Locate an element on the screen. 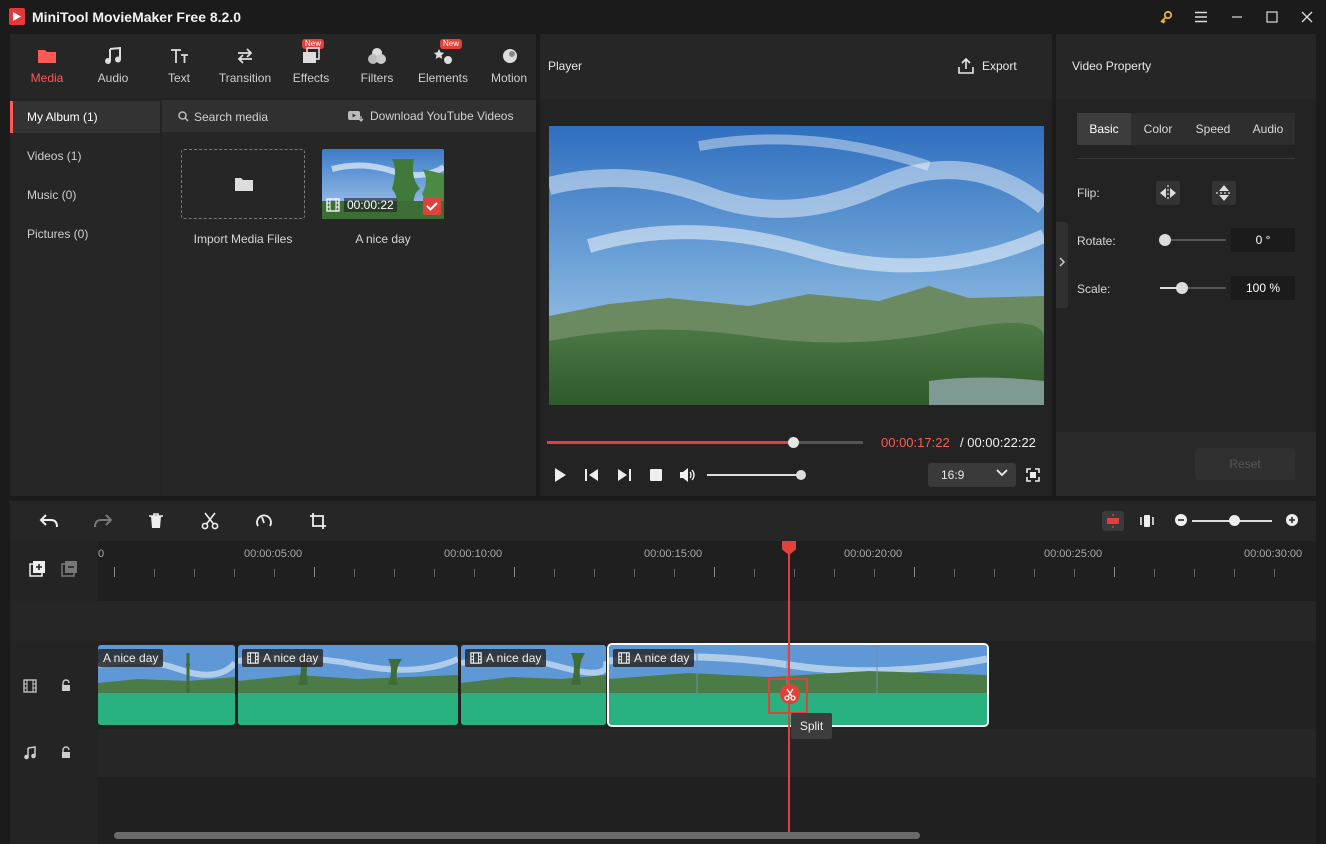  search-input: Search media is located at coordinates (231, 117).